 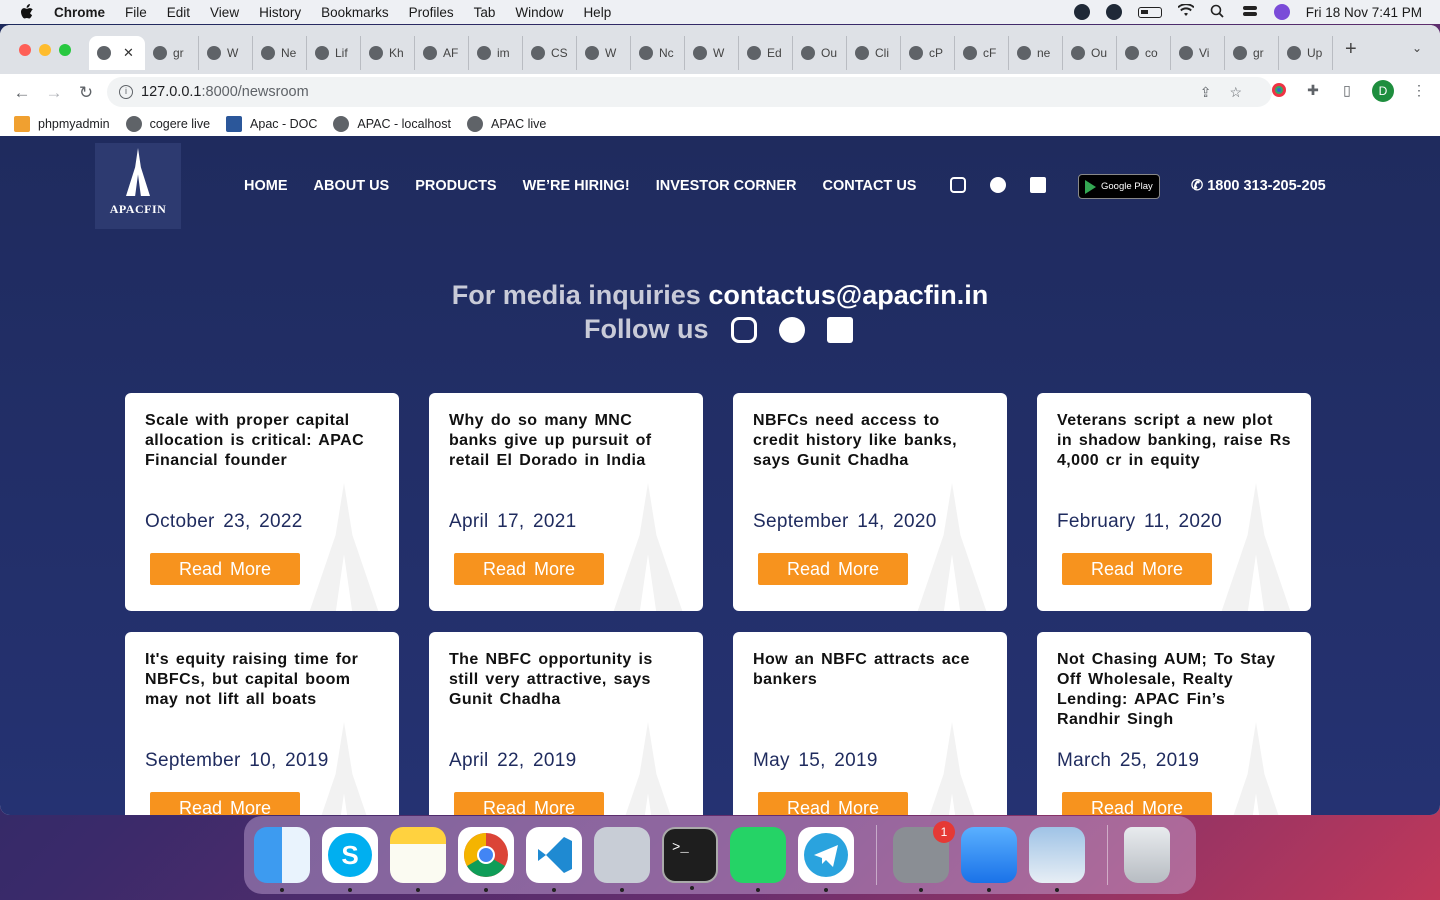 What do you see at coordinates (79, 12) in the screenshot?
I see `menu-app-name: Chrome` at bounding box center [79, 12].